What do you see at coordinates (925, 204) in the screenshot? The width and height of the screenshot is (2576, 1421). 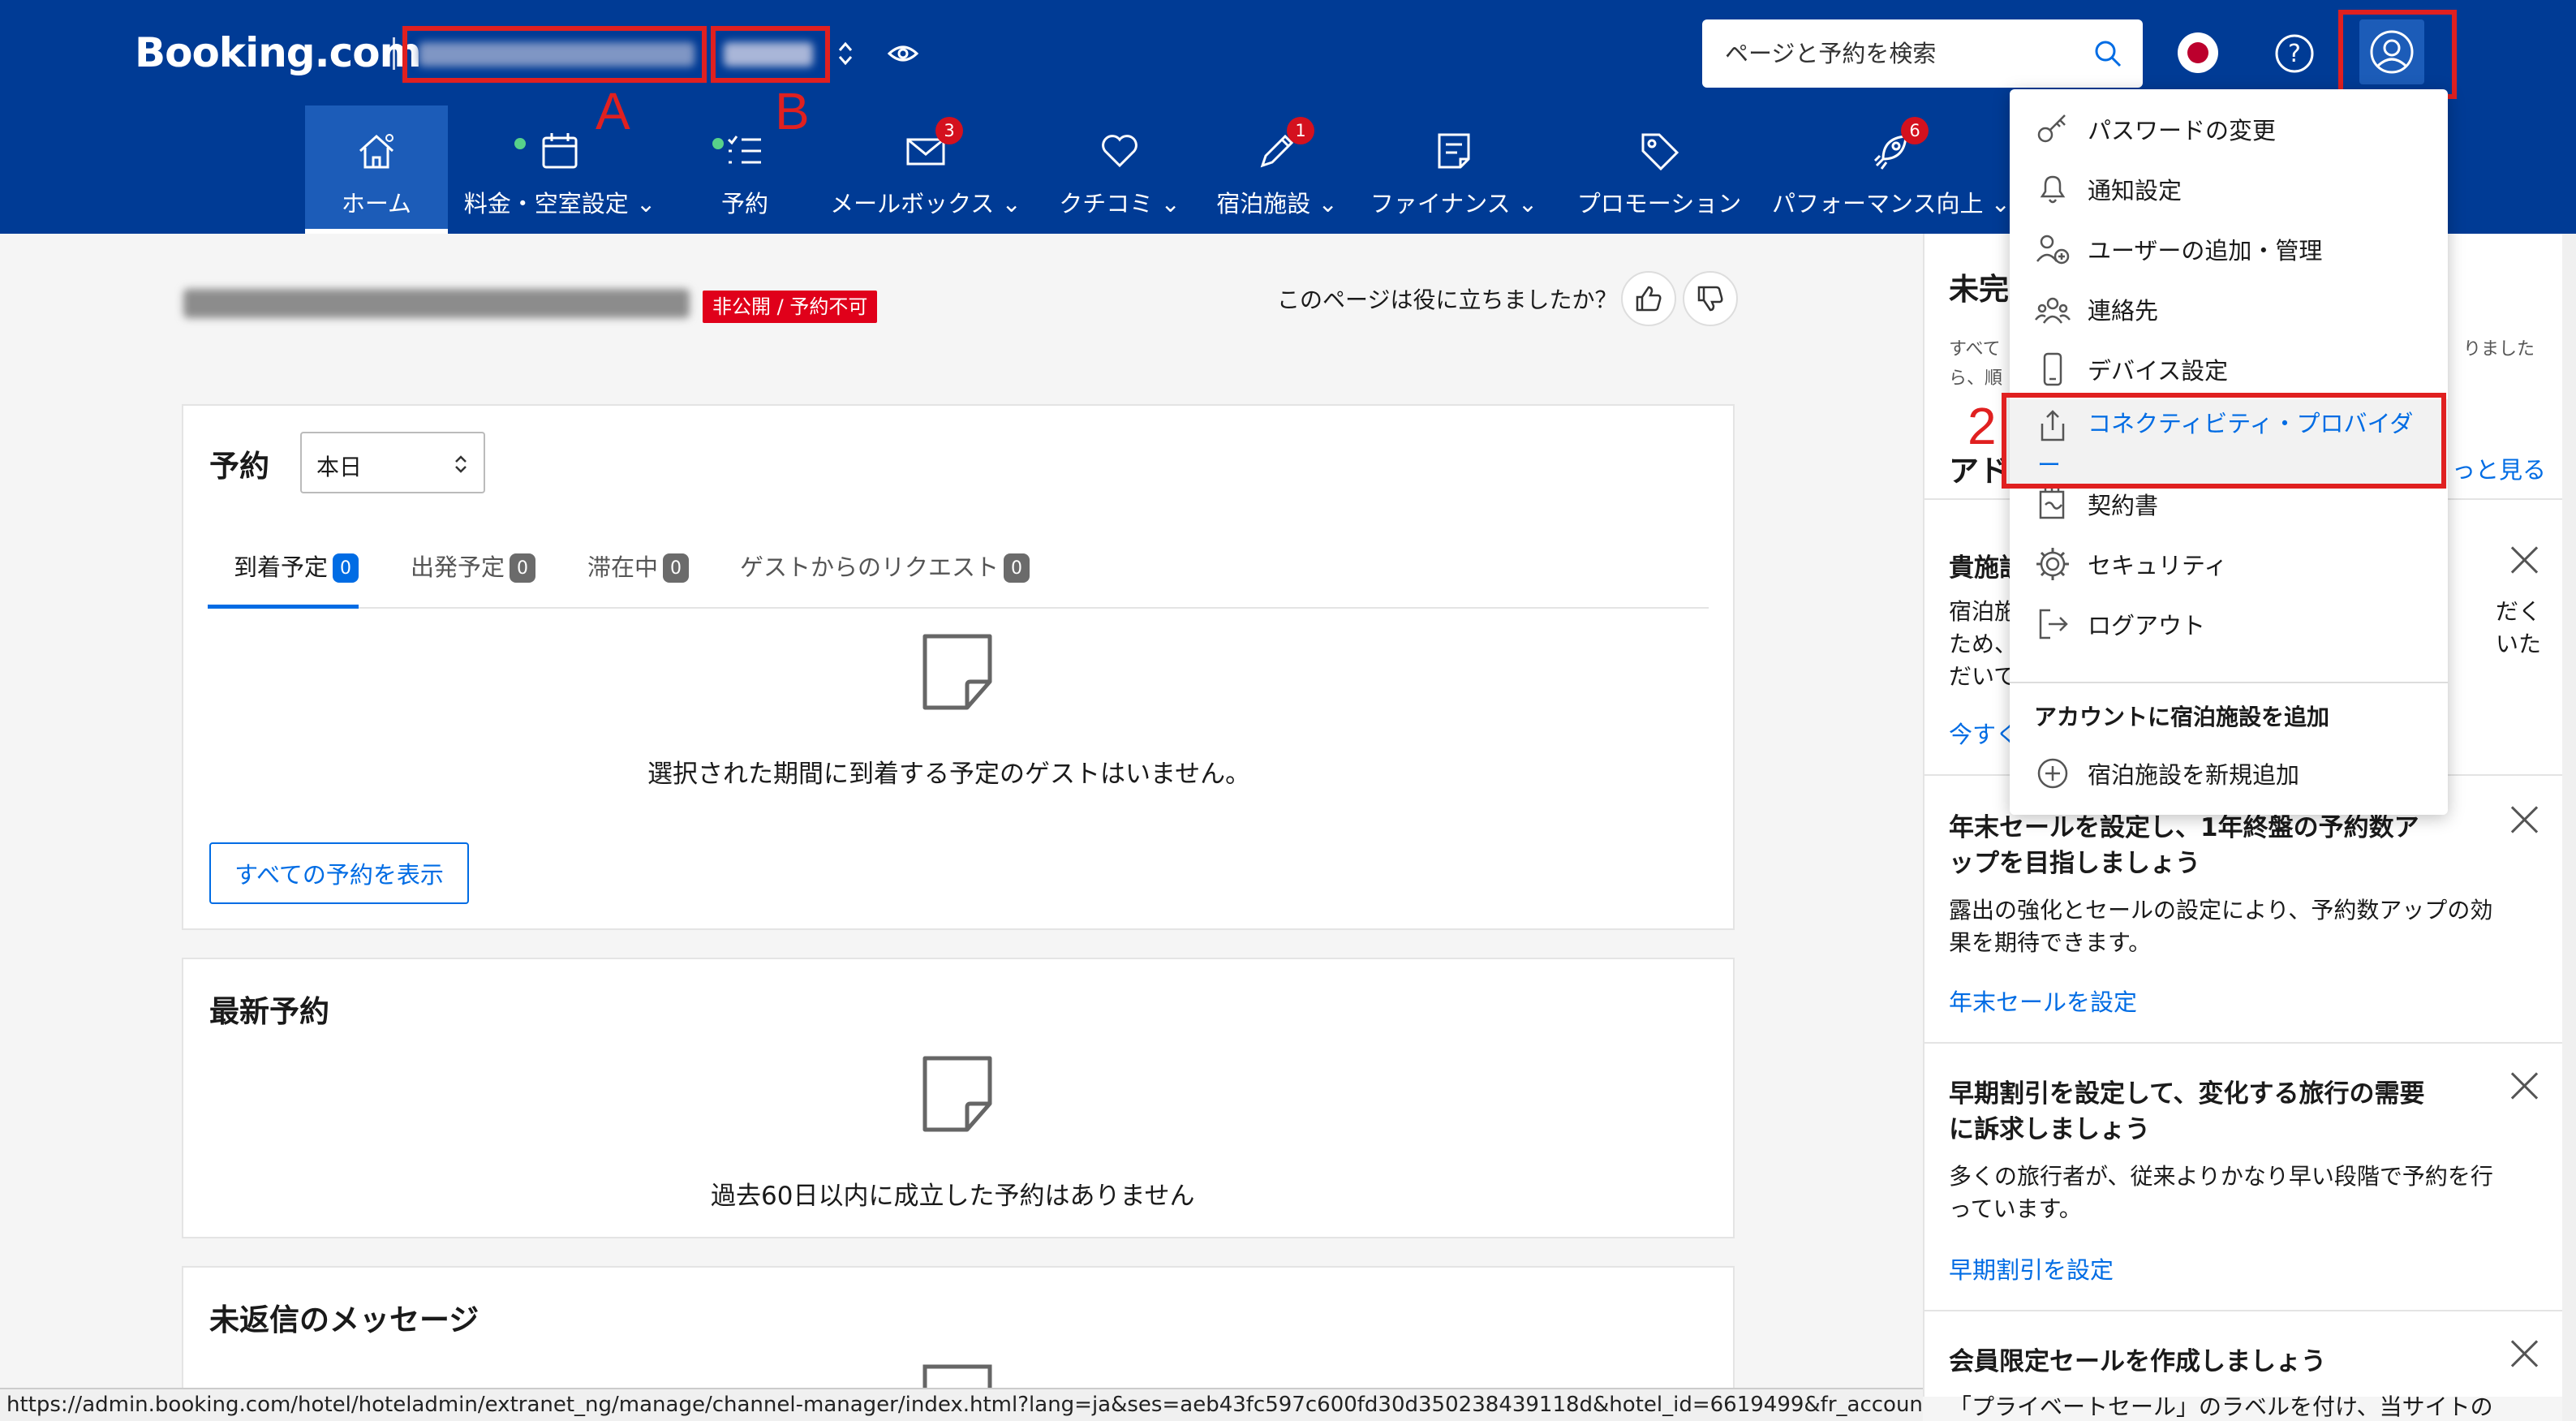 I see `nav-mailbox-label: メールボックス ⌄` at bounding box center [925, 204].